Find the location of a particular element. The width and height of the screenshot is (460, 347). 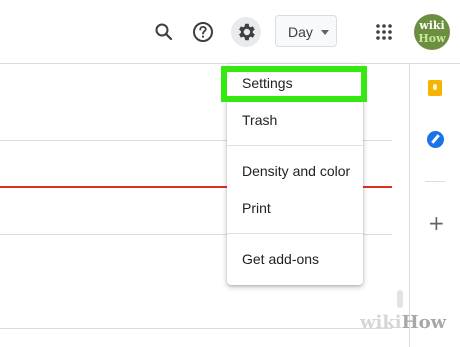

menu-item-density-and-color: Density and color is located at coordinates (295, 171).